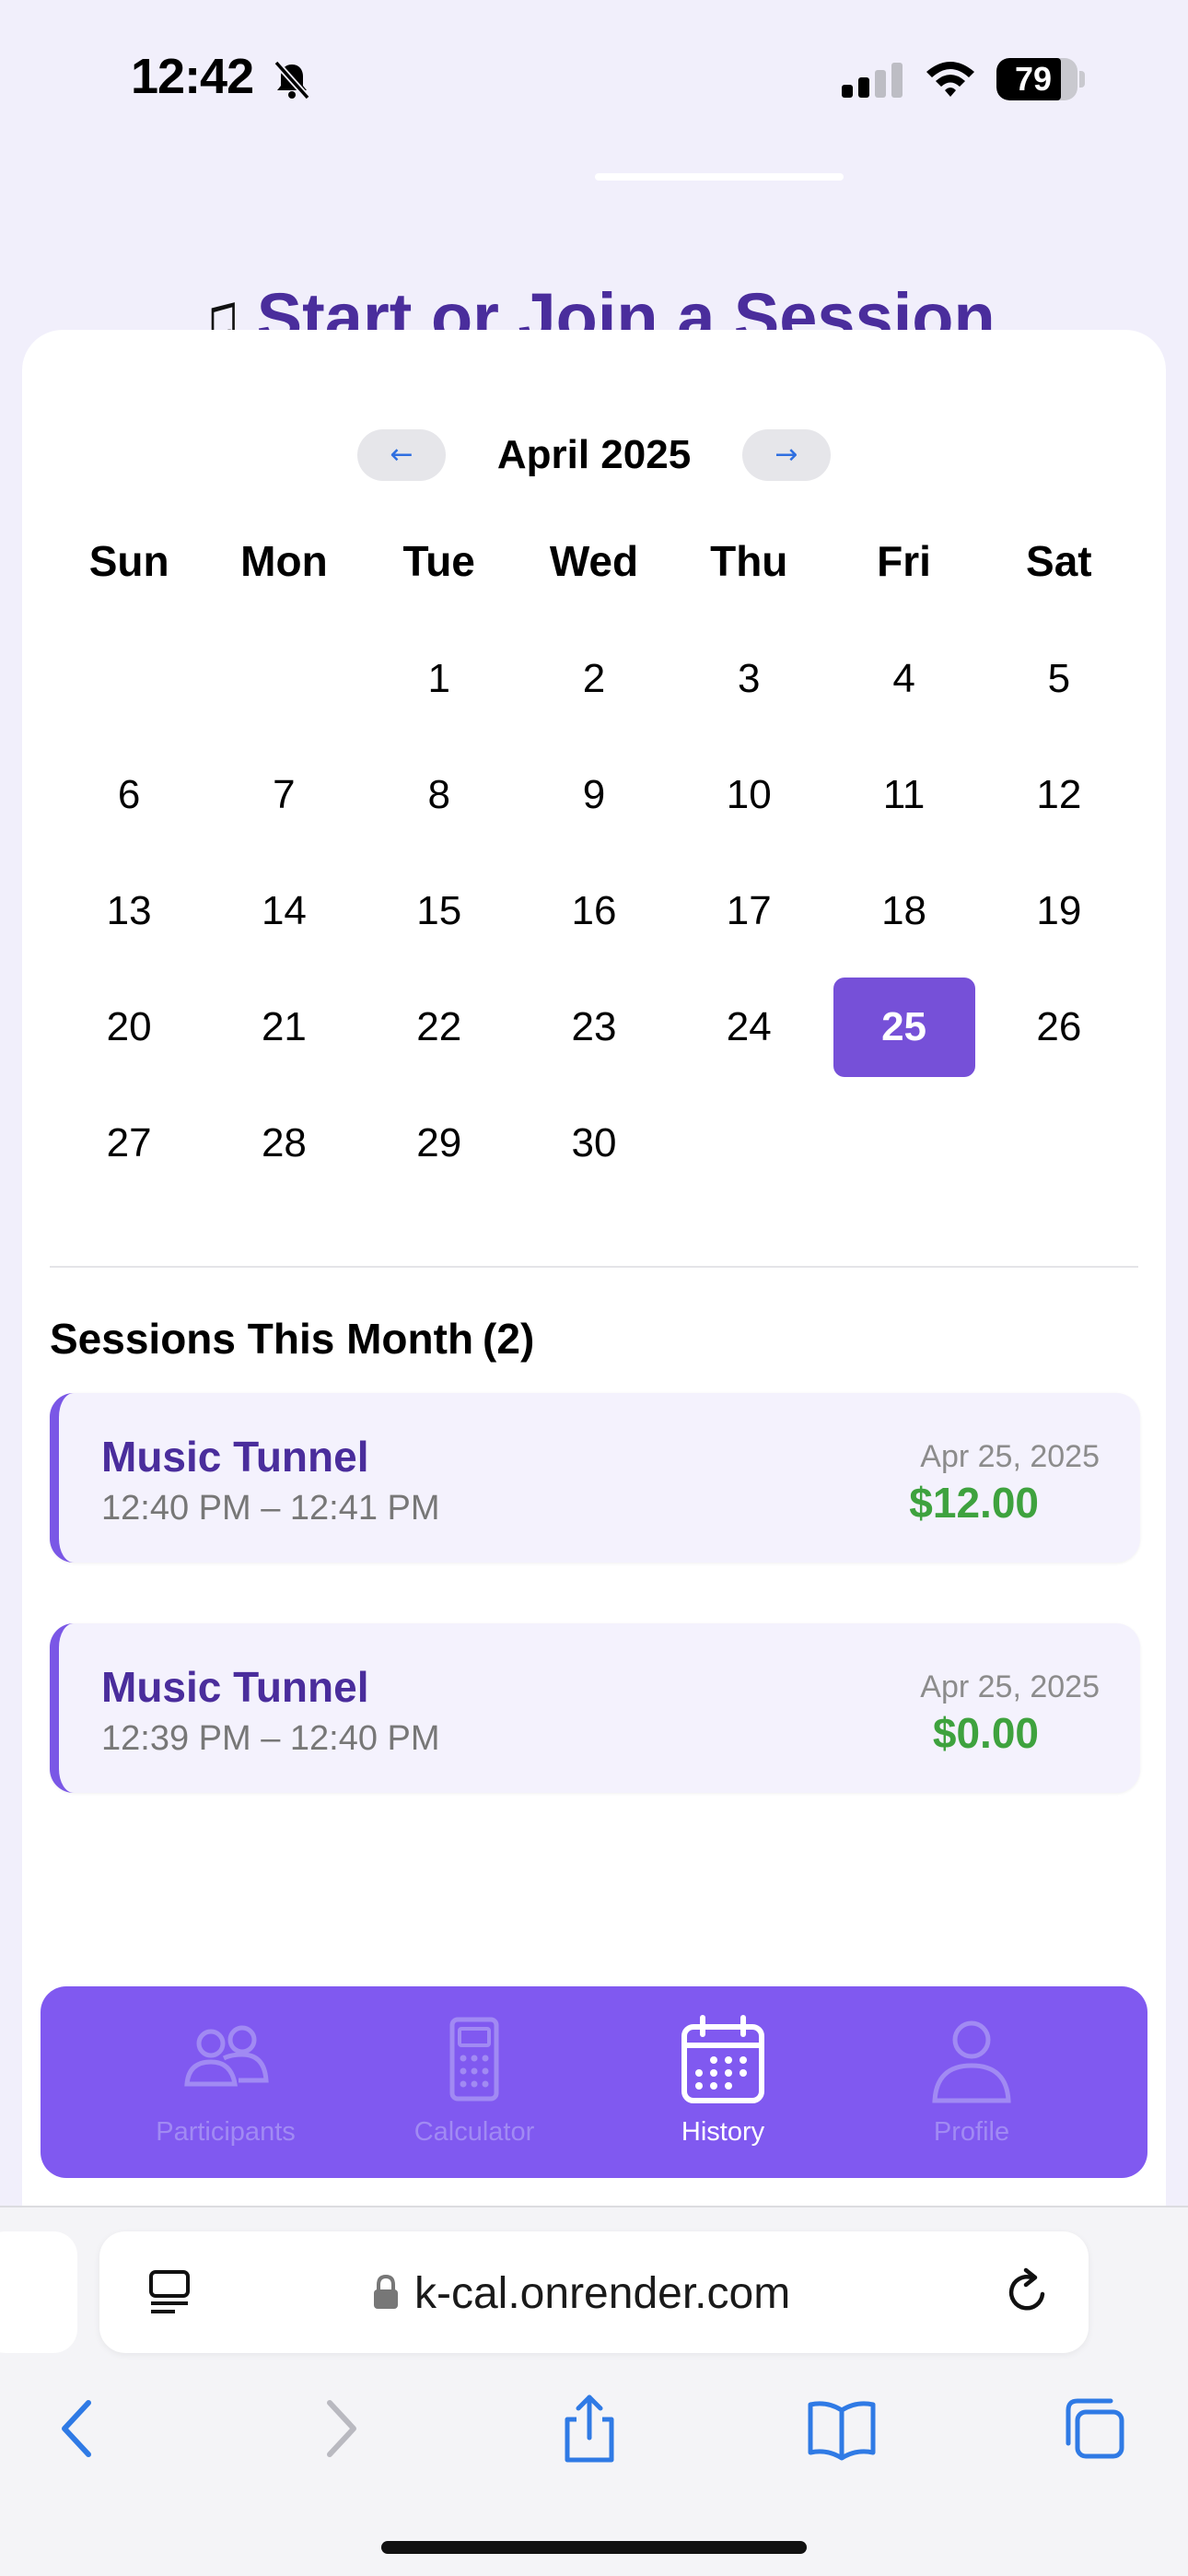 Image resolution: width=1188 pixels, height=2576 pixels. What do you see at coordinates (594, 795) in the screenshot?
I see `calendar-day: 9` at bounding box center [594, 795].